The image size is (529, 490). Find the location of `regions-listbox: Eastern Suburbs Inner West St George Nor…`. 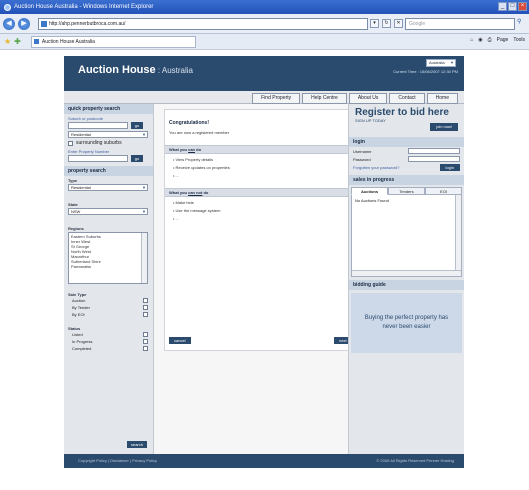

regions-listbox: Eastern Suburbs Inner West St George Nor… is located at coordinates (108, 258).